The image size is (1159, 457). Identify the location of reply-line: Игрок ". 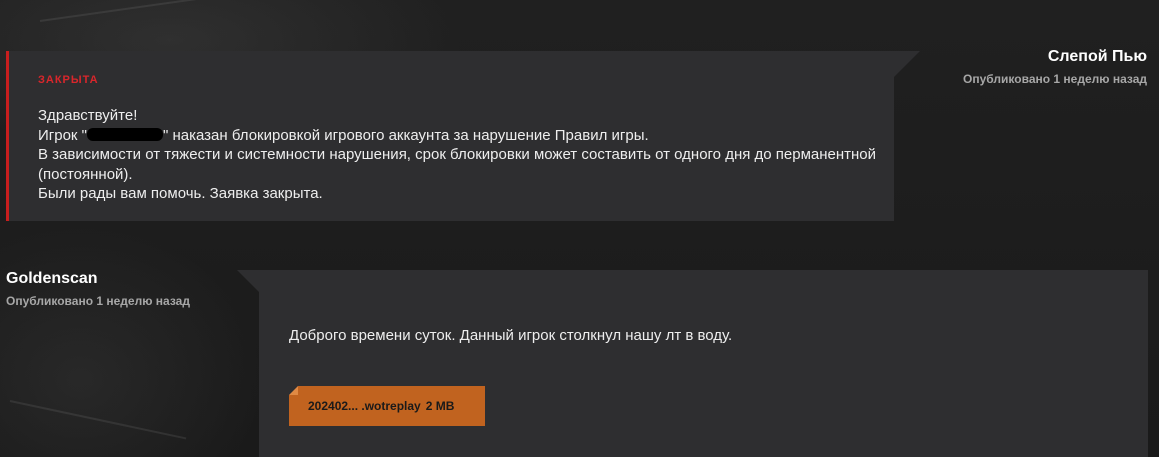
(62, 135).